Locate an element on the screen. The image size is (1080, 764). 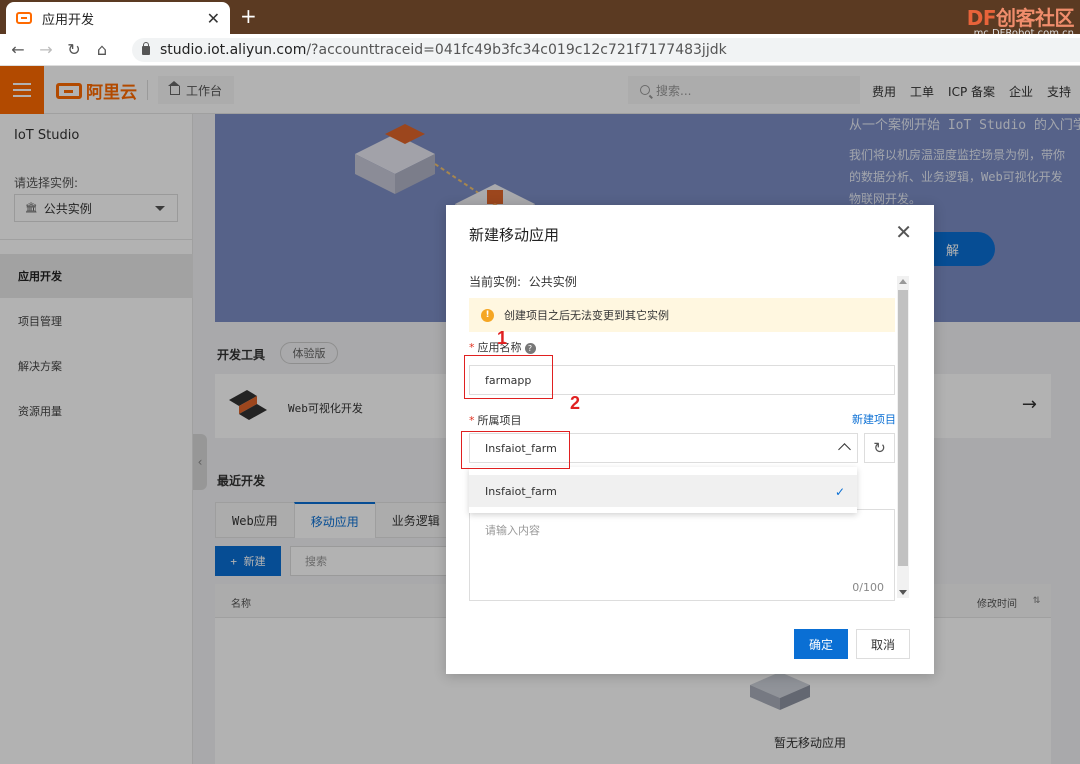
browser-tab: 应用开发 ✕ is located at coordinates (118, 18).